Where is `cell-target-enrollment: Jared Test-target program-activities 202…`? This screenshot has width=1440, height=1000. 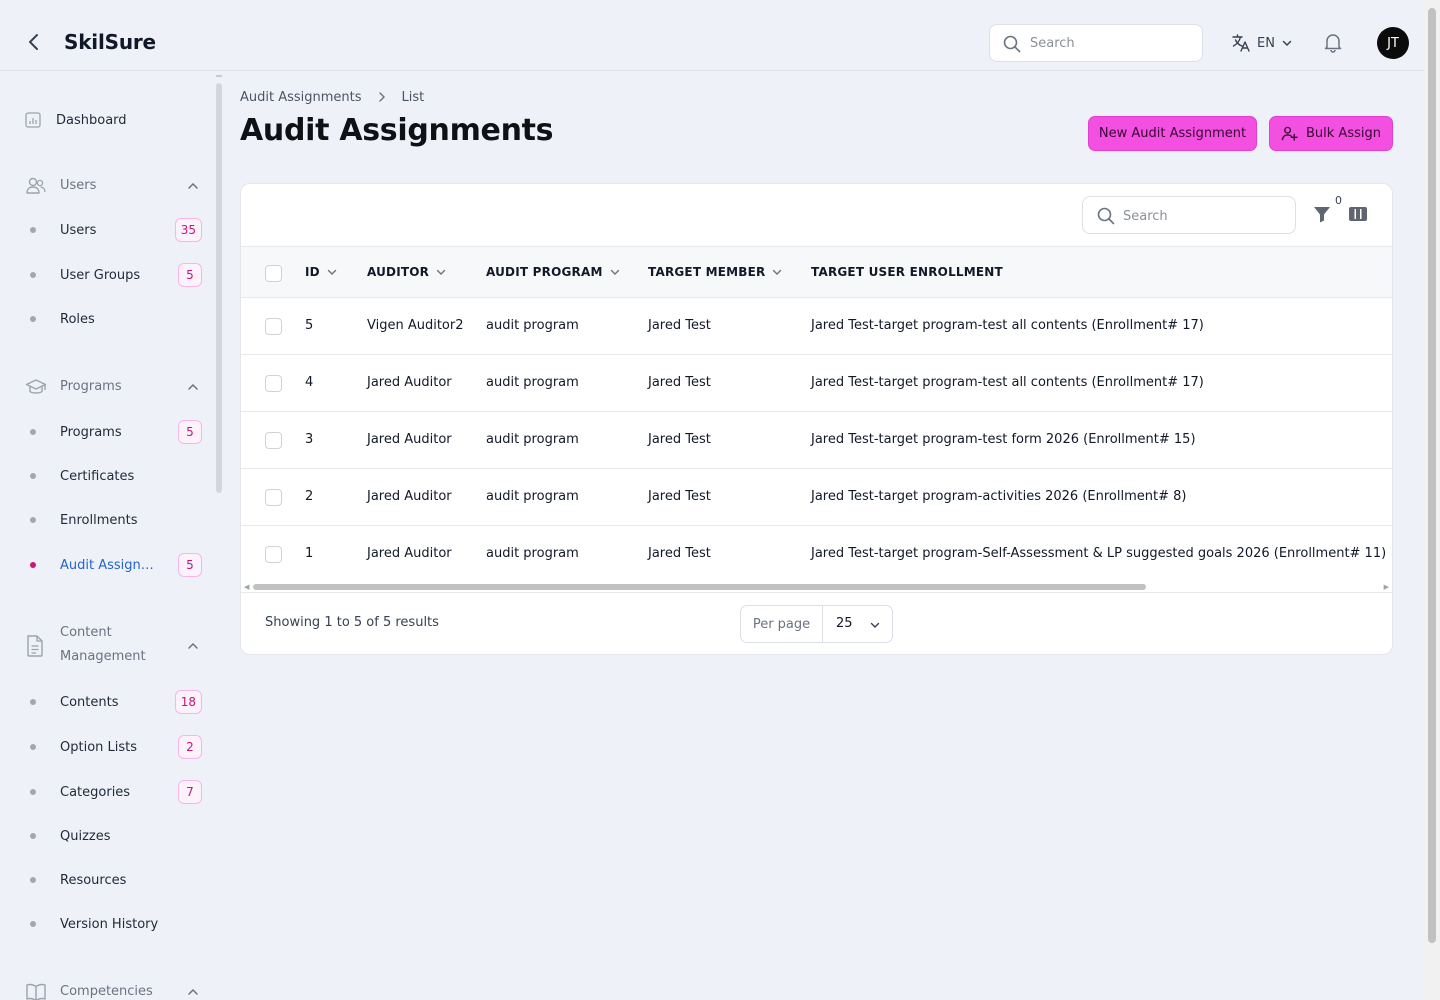 cell-target-enrollment: Jared Test-target program-activities 202… is located at coordinates (999, 496).